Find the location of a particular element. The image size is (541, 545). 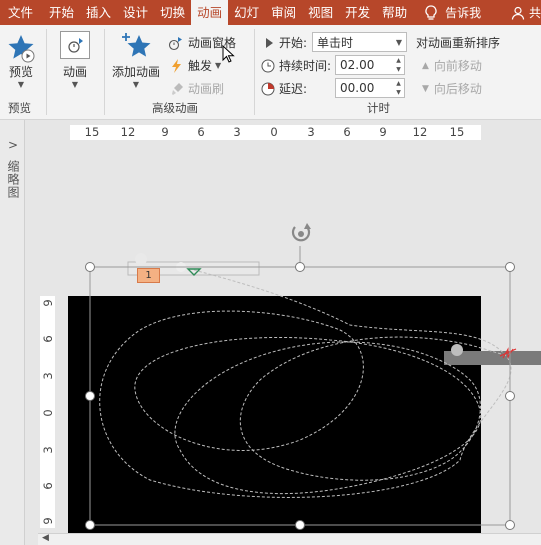

reorder-title: 对动画重新排序 is located at coordinates (458, 43).